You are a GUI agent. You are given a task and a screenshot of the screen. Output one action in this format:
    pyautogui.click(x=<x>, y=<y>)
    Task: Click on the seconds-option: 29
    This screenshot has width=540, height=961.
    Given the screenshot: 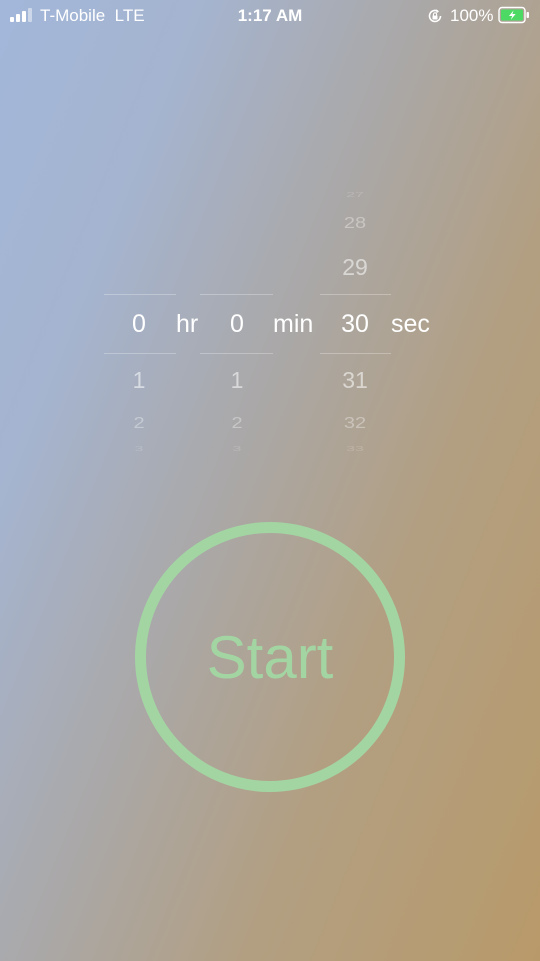 What is the action you would take?
    pyautogui.click(x=355, y=267)
    